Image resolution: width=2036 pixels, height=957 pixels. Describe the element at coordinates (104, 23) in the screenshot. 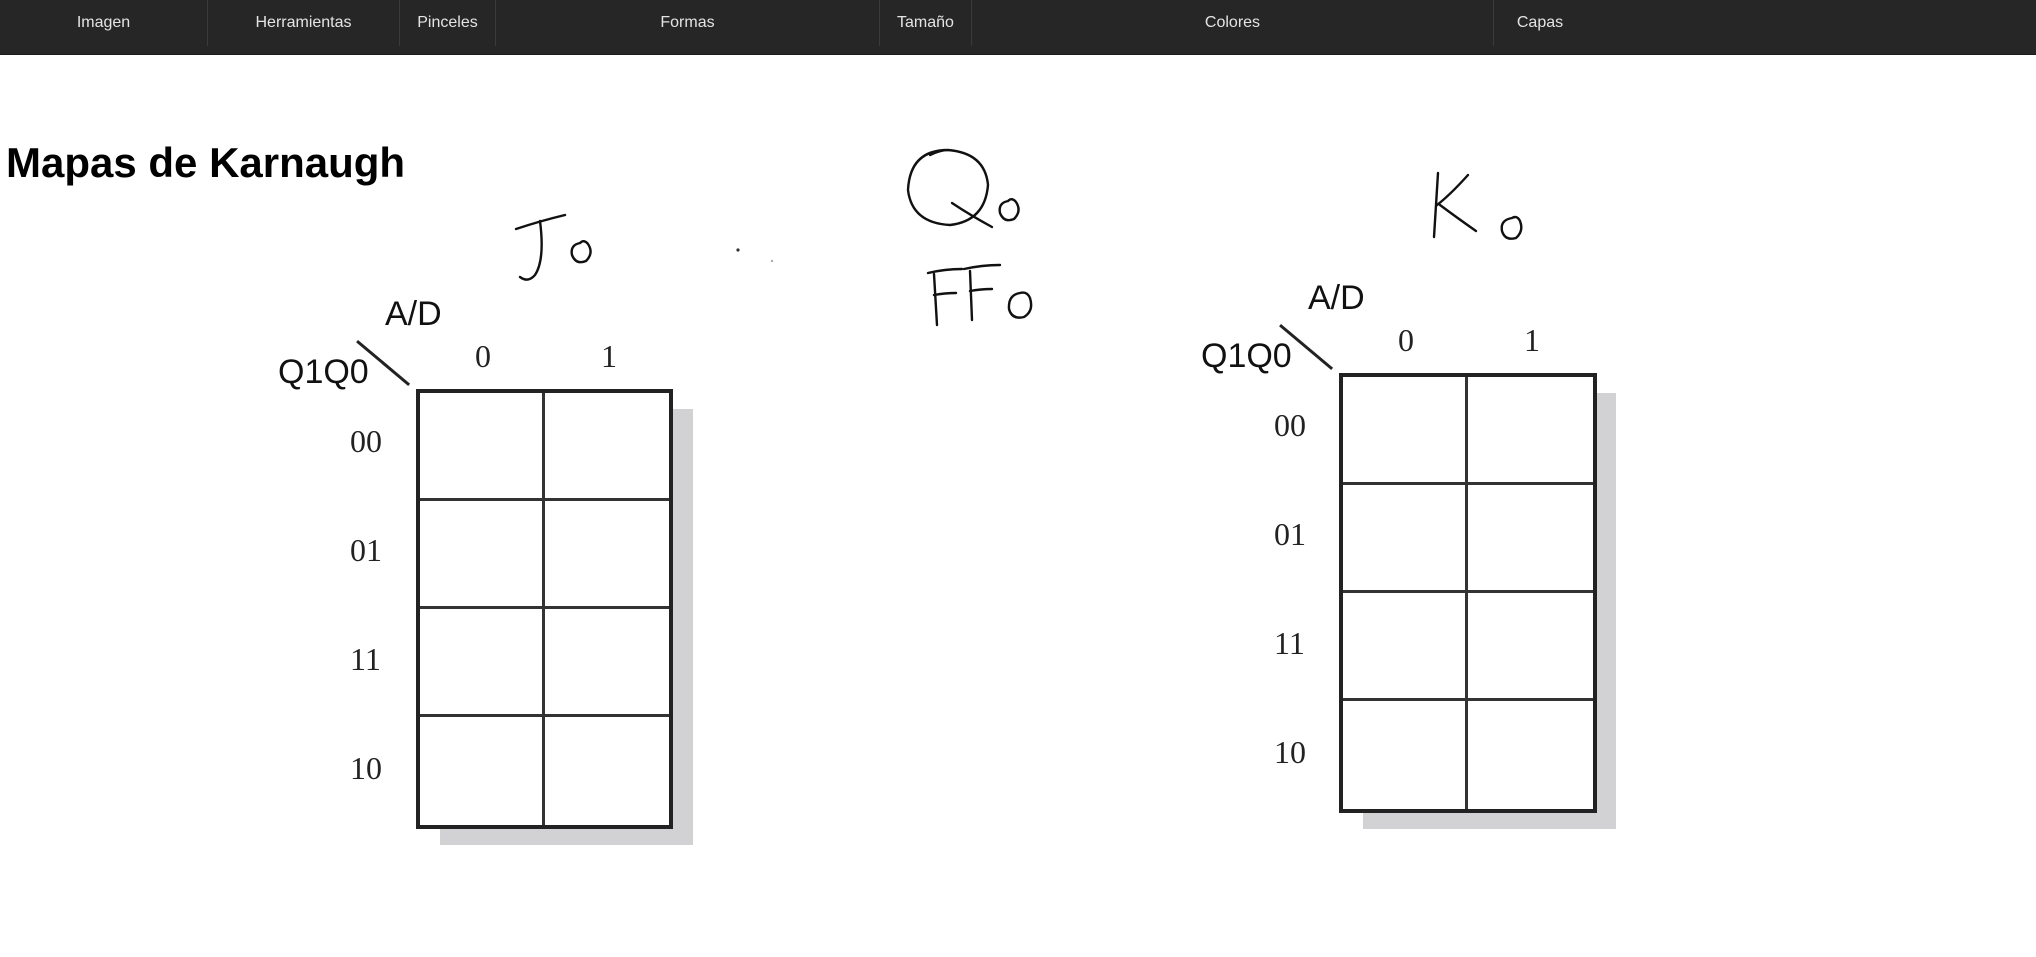

I see `toolbar-group-imagen: Imagen` at that location.